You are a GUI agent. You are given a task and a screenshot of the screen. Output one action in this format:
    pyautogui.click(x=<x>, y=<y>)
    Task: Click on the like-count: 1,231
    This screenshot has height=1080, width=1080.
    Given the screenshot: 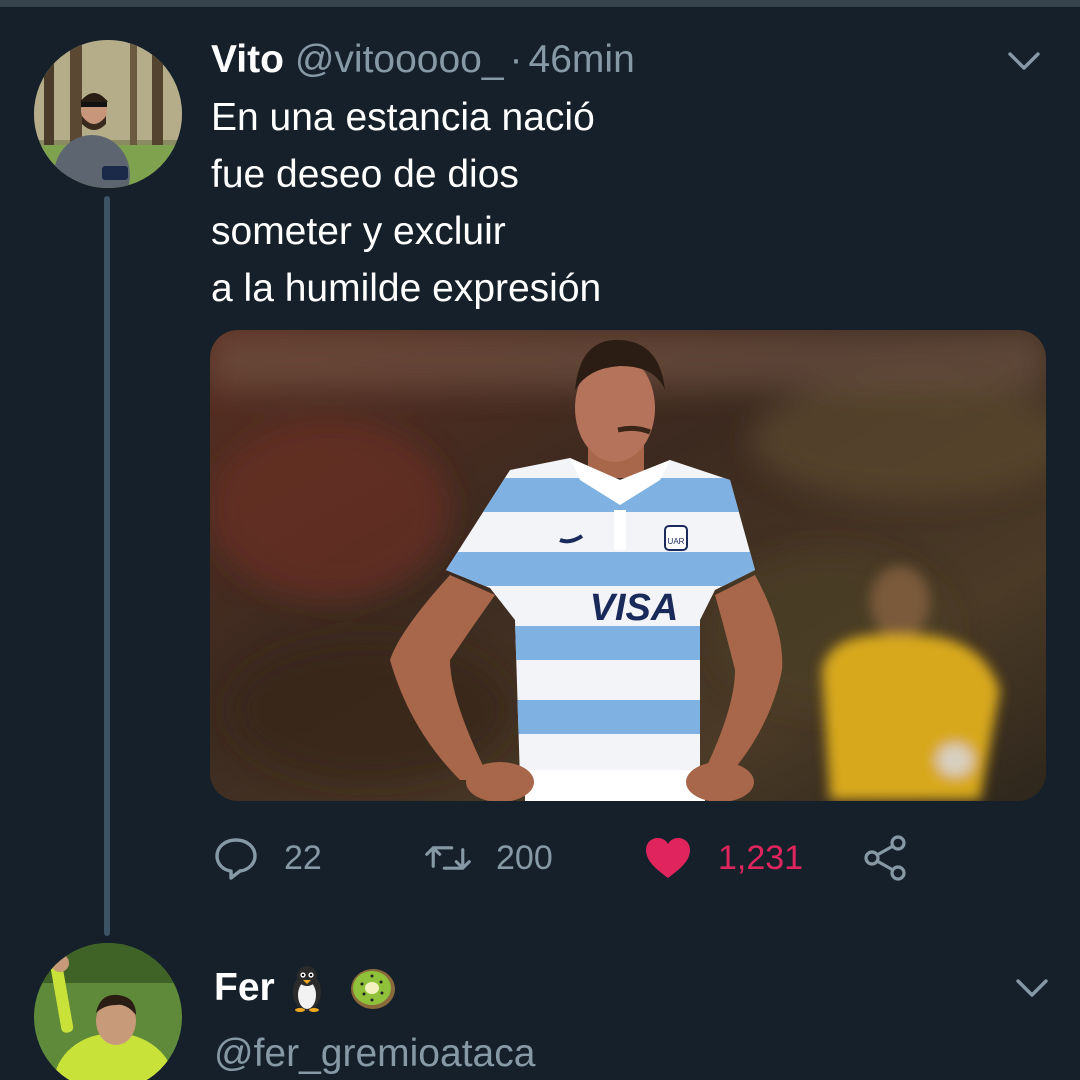 What is the action you would take?
    pyautogui.click(x=761, y=857)
    